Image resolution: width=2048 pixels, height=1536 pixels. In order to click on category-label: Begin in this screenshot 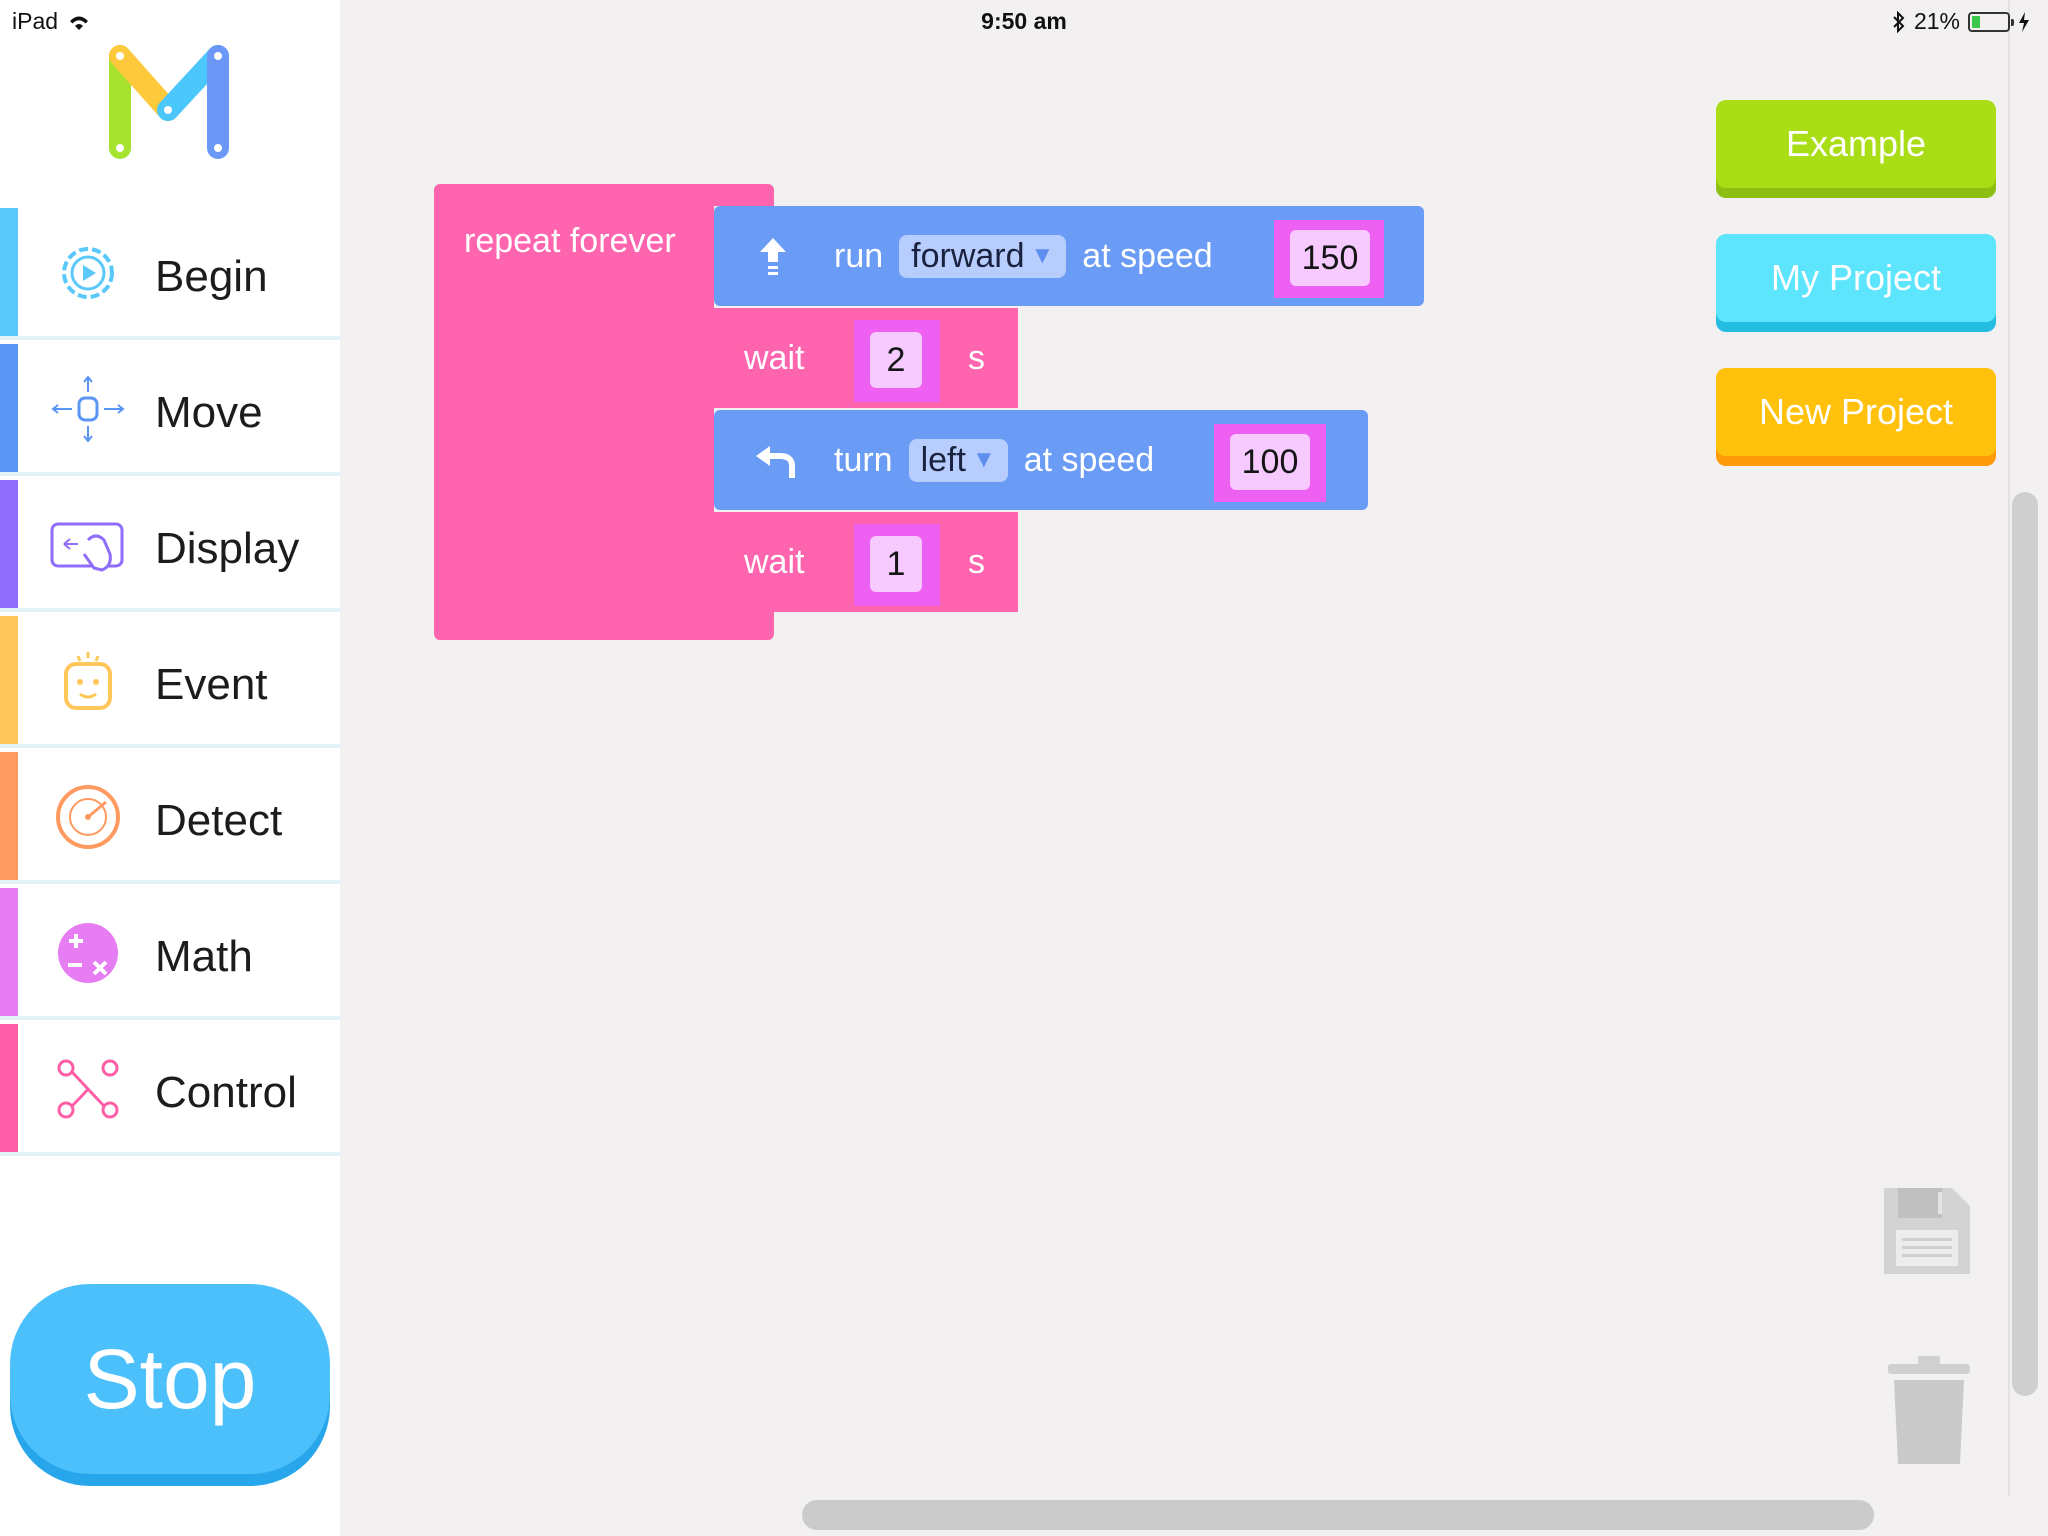, I will do `click(211, 276)`.